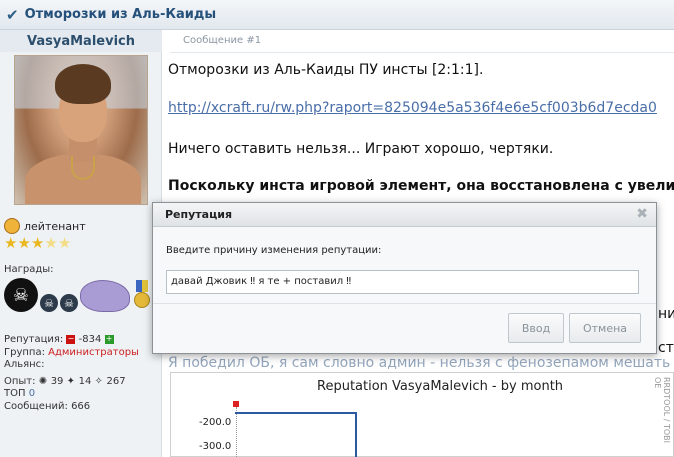 Image resolution: width=674 pixels, height=457 pixels. I want to click on username: VasyaMalevich, so click(81, 41).